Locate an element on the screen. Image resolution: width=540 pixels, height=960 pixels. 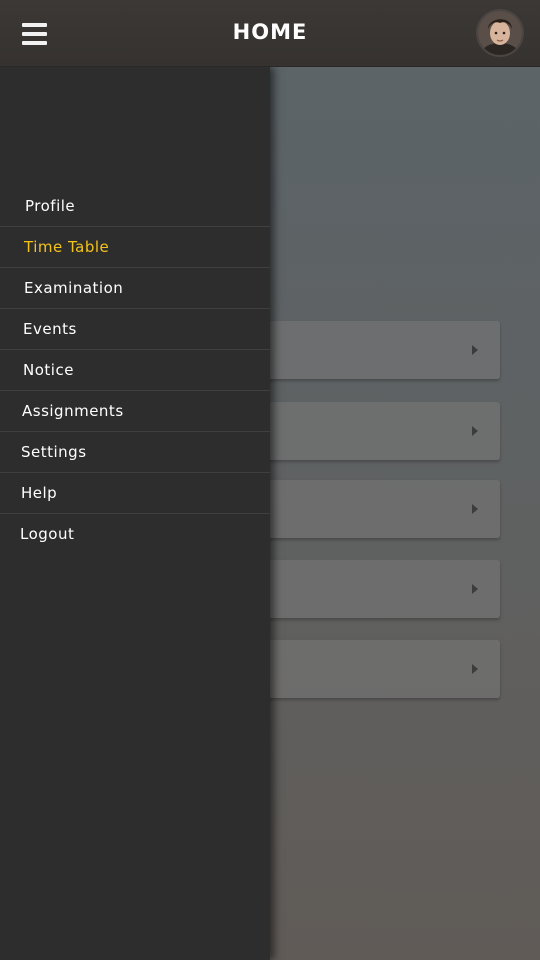
nav-item-logout: Logout is located at coordinates (135, 534).